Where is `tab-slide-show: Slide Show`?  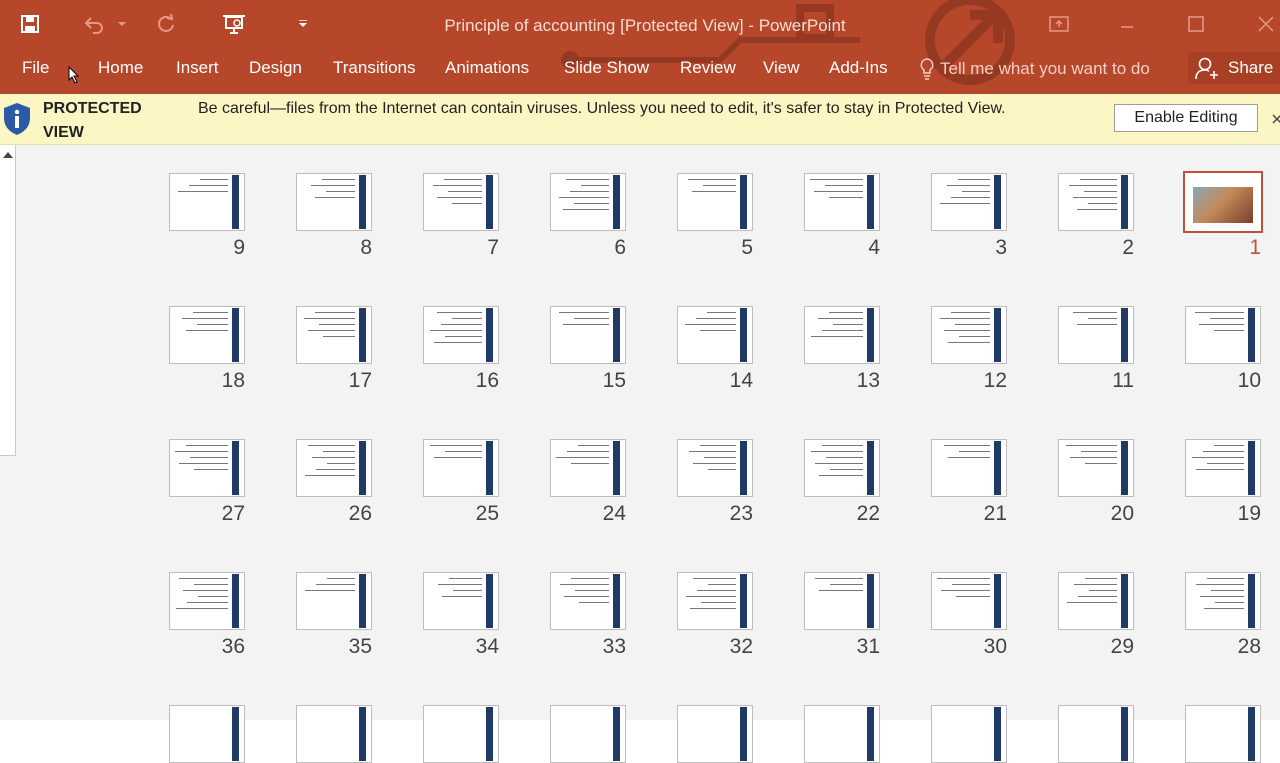 tab-slide-show: Slide Show is located at coordinates (606, 68).